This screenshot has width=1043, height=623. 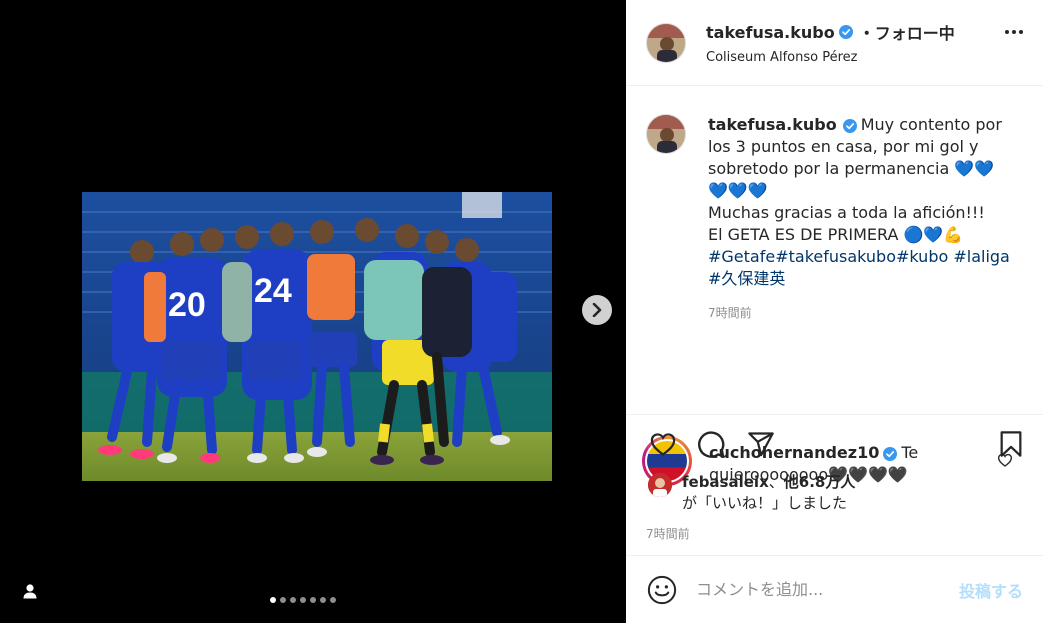 What do you see at coordinates (738, 190) in the screenshot?
I see `blue-heart-emoji: 💙💙💙` at bounding box center [738, 190].